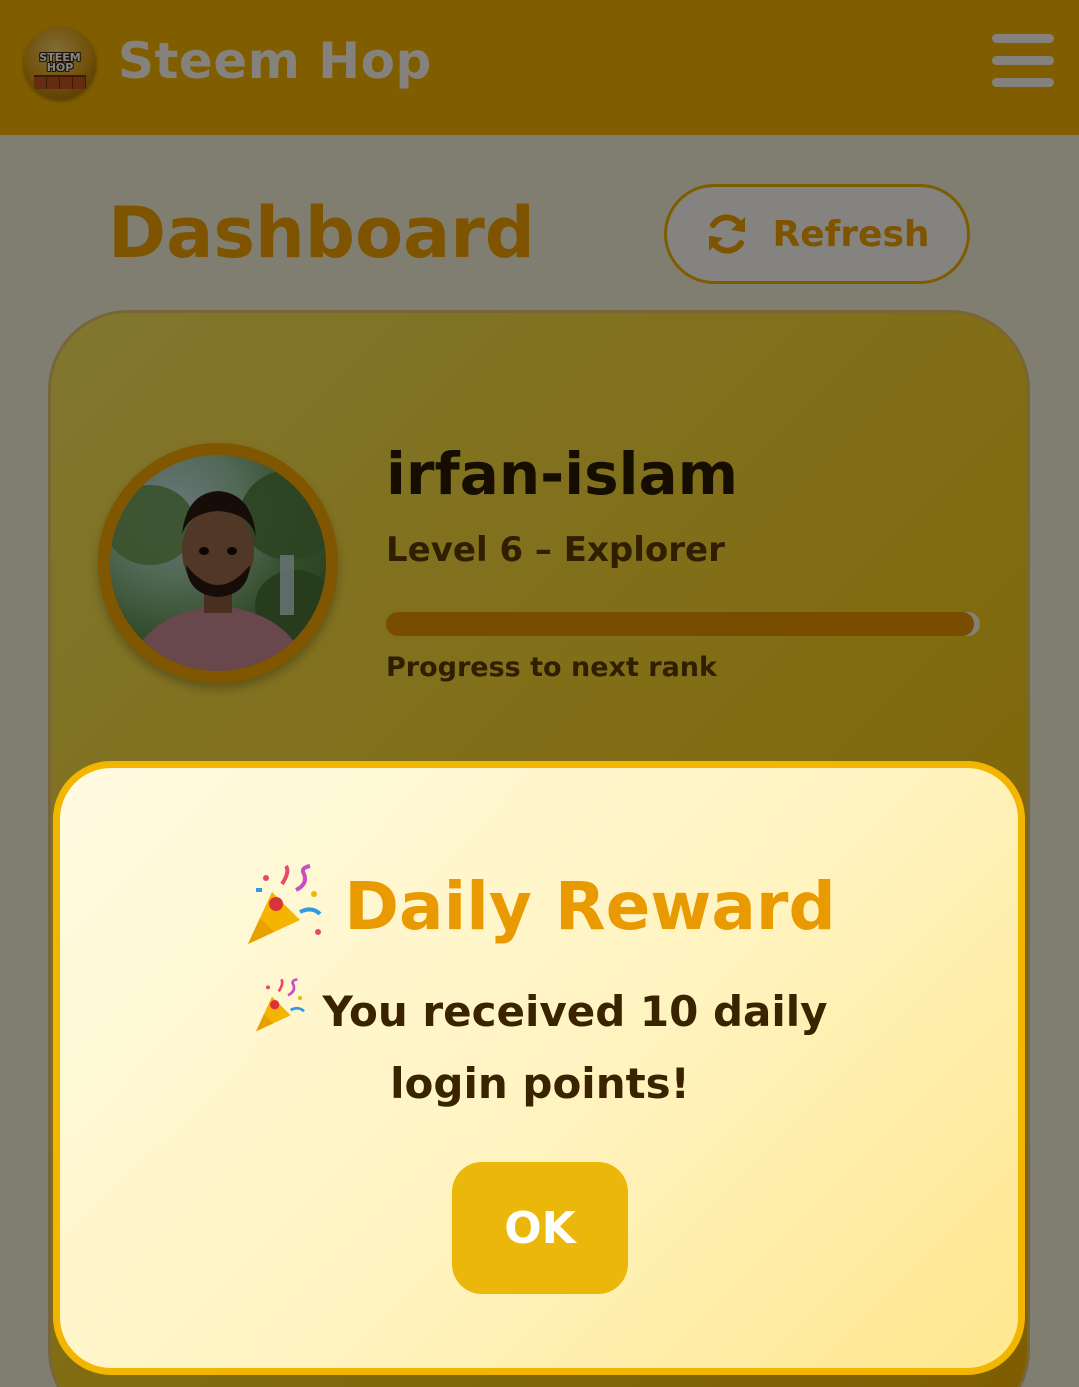  I want to click on dialog-title-text: Daily Reward, so click(590, 906).